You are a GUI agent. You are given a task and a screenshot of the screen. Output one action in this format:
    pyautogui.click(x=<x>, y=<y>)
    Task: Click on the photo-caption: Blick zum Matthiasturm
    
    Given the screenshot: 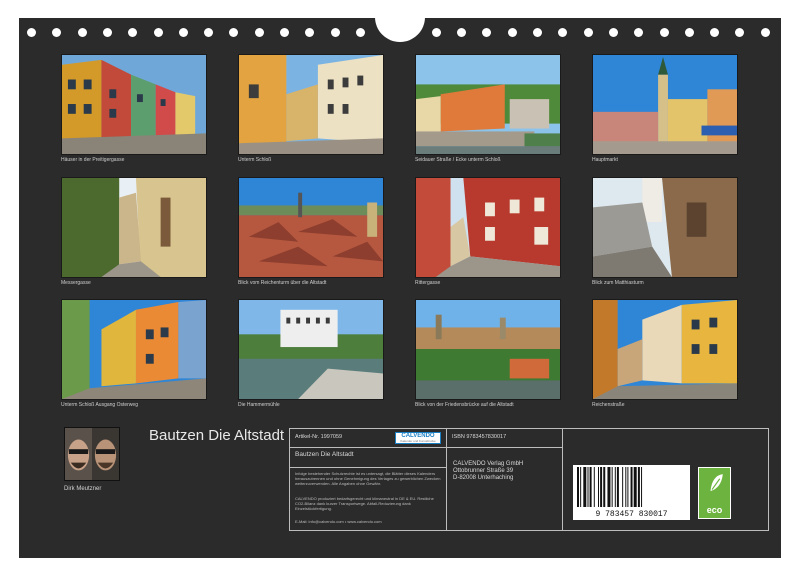 What is the action you would take?
    pyautogui.click(x=618, y=283)
    